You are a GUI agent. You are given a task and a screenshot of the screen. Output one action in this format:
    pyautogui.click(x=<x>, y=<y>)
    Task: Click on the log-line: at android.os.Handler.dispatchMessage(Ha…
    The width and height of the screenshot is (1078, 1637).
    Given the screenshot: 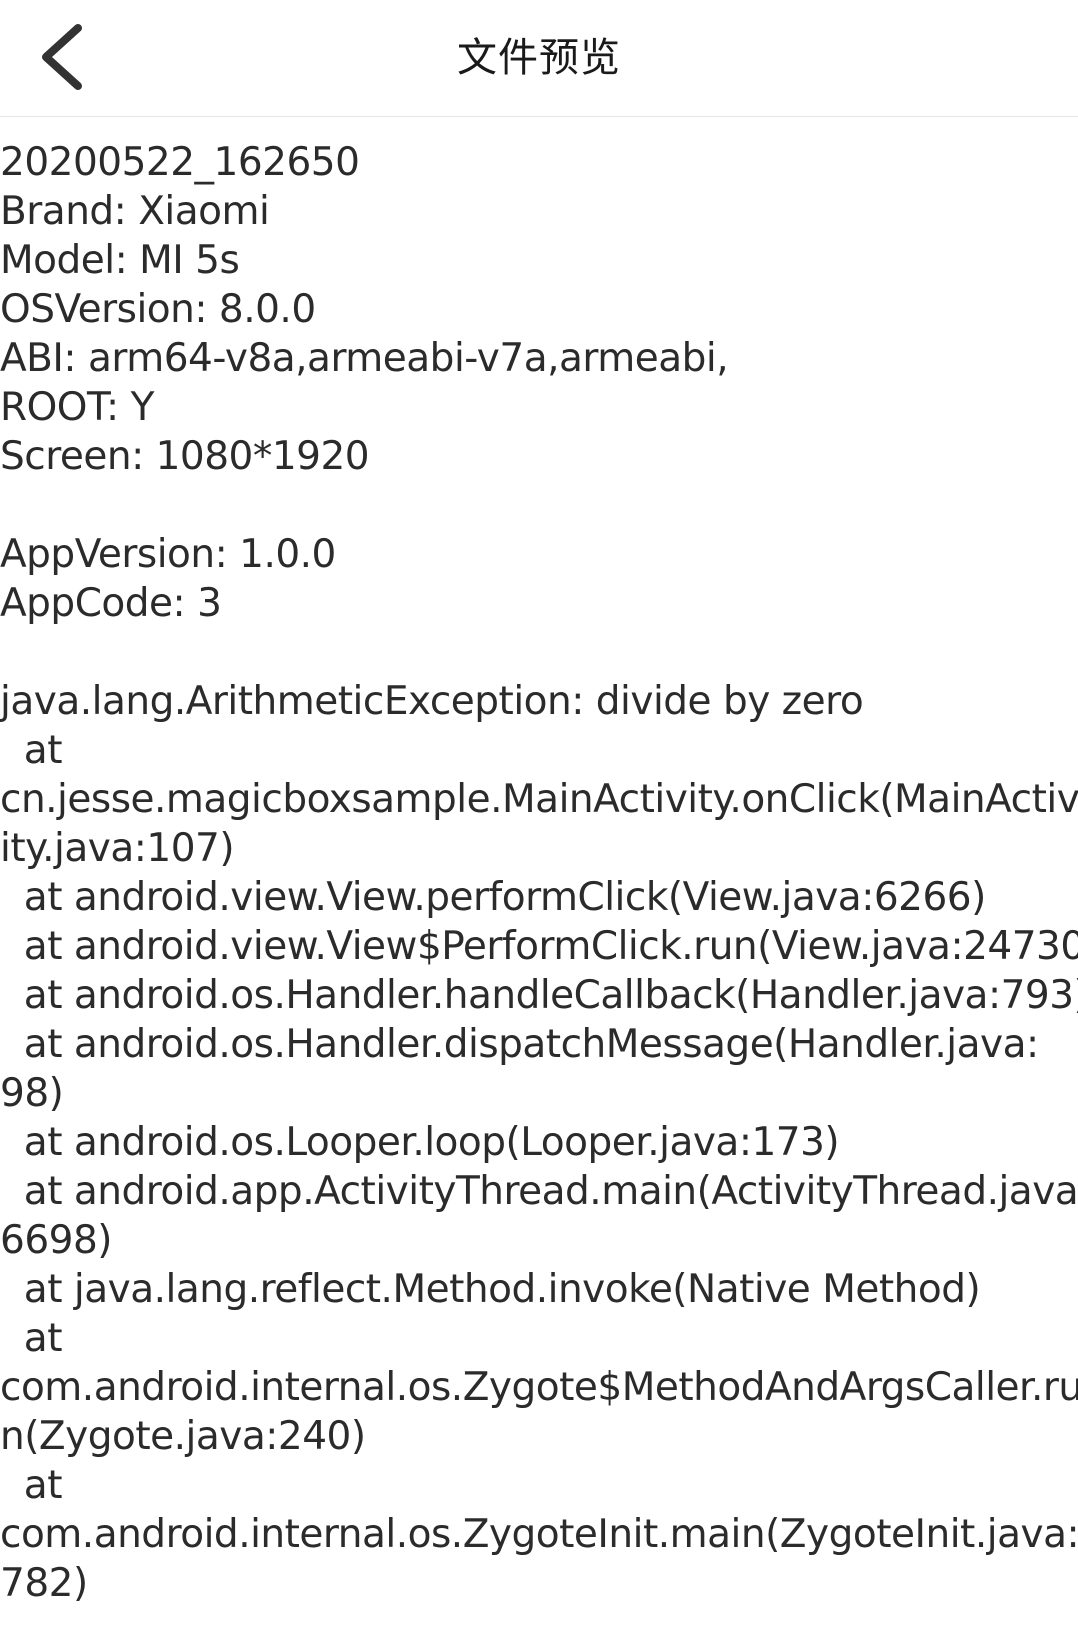 What is the action you would take?
    pyautogui.click(x=519, y=1044)
    